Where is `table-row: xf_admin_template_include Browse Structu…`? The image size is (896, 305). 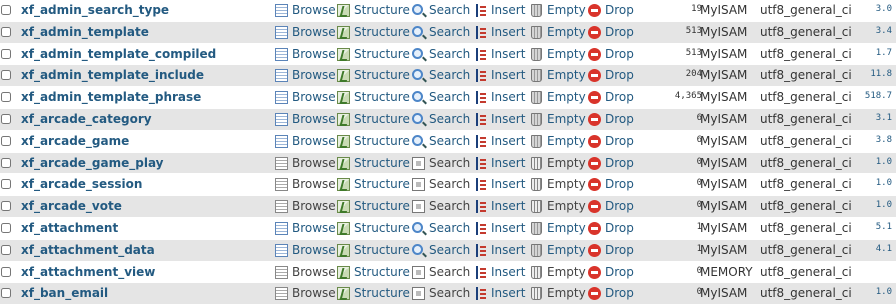 table-row: xf_admin_template_include Browse Structu… is located at coordinates (448, 76).